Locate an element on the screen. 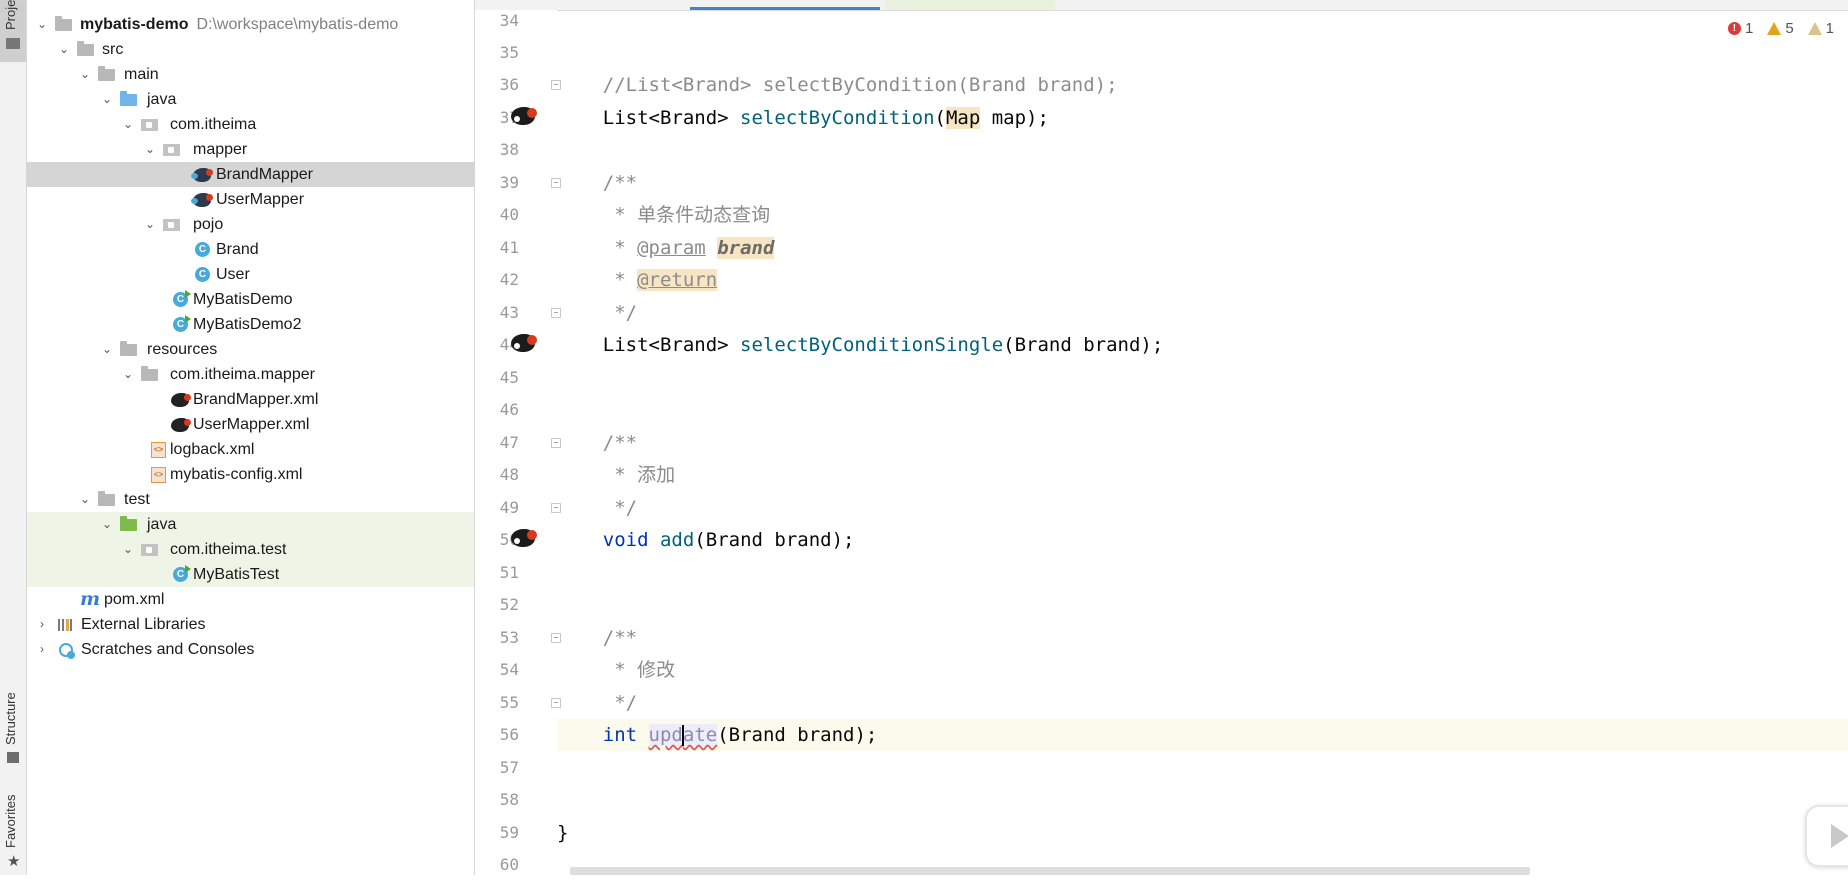 This screenshot has width=1848, height=881. unused-method-name: update is located at coordinates (683, 735).